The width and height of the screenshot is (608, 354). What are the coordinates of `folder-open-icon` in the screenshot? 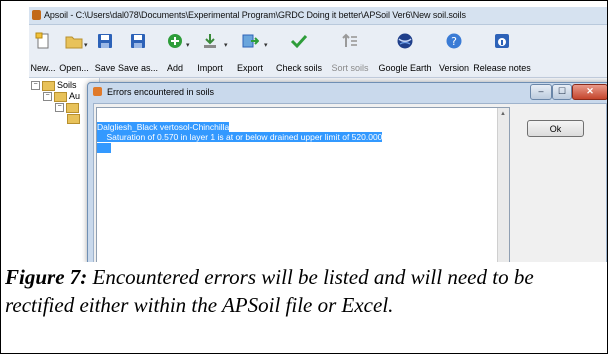 It's located at (74, 42).